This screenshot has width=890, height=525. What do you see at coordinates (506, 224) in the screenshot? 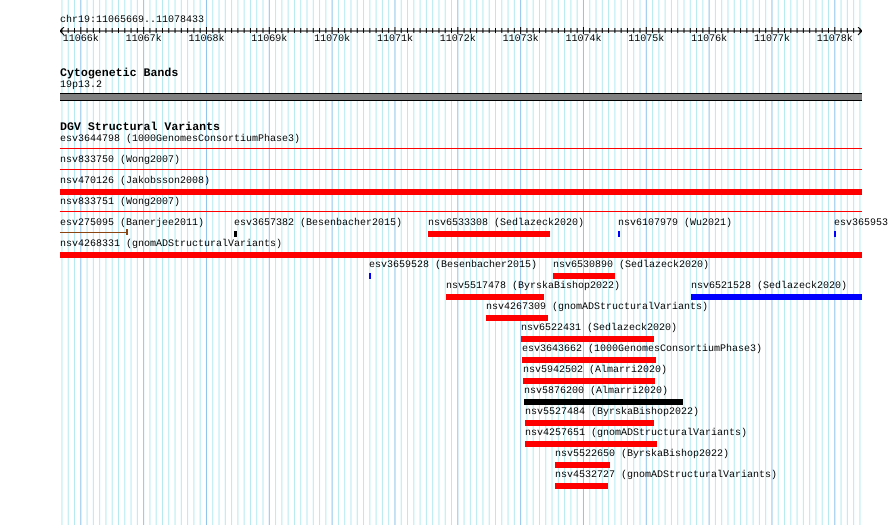
I see `variant-label: nsv6533308 (Sedlazeck2020)` at bounding box center [506, 224].